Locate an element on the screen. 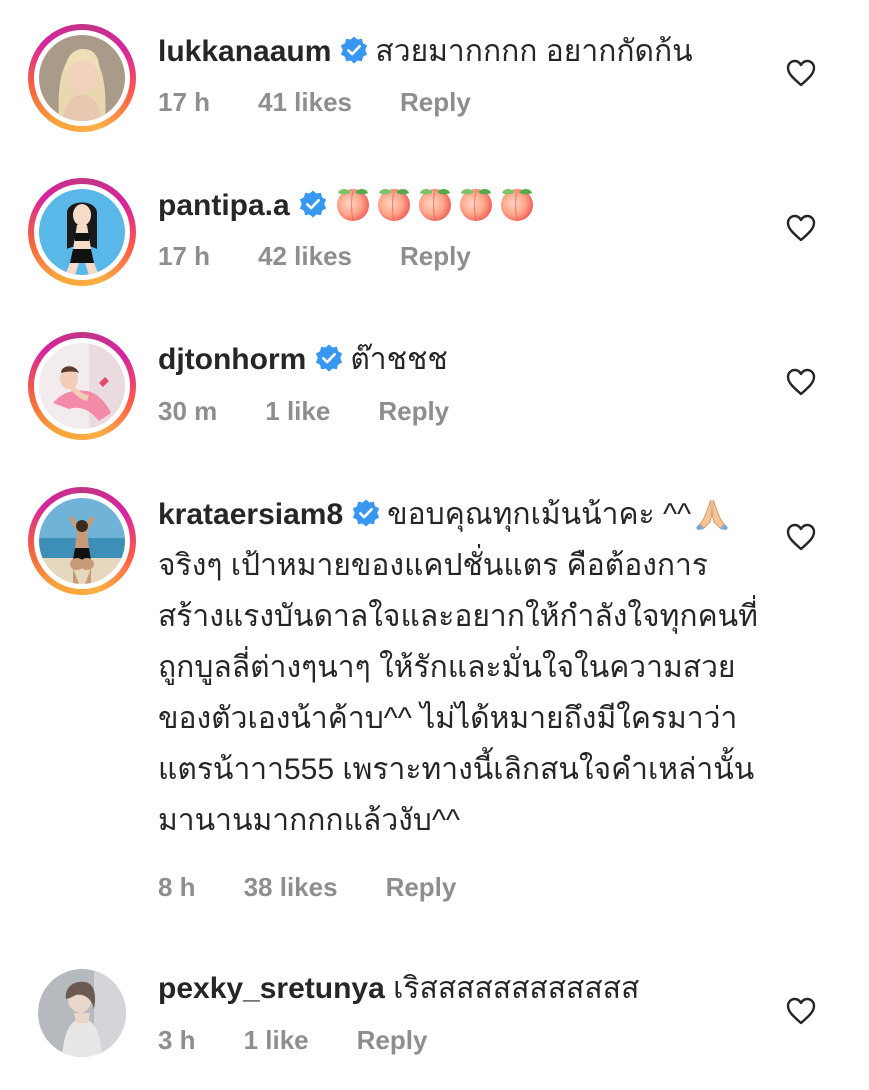 The image size is (869, 1090). comment-meta: 17 h 42 likes Reply is located at coordinates (314, 256).